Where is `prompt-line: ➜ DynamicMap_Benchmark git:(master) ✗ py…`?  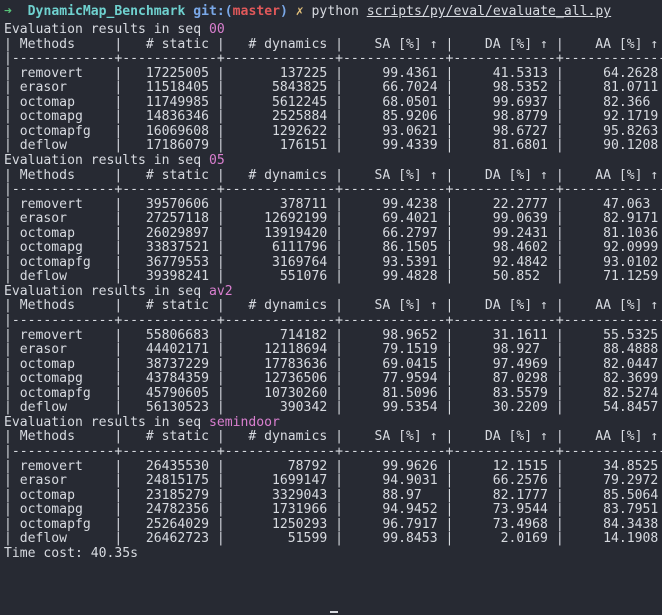
prompt-line: ➜ DynamicMap_Benchmark git:(master) ✗ py… is located at coordinates (307, 12).